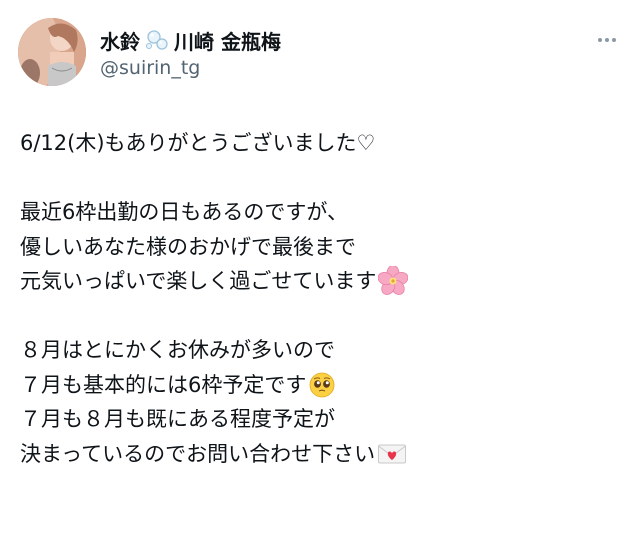  I want to click on display-name-part2: 川崎 金瓶梅, so click(227, 41).